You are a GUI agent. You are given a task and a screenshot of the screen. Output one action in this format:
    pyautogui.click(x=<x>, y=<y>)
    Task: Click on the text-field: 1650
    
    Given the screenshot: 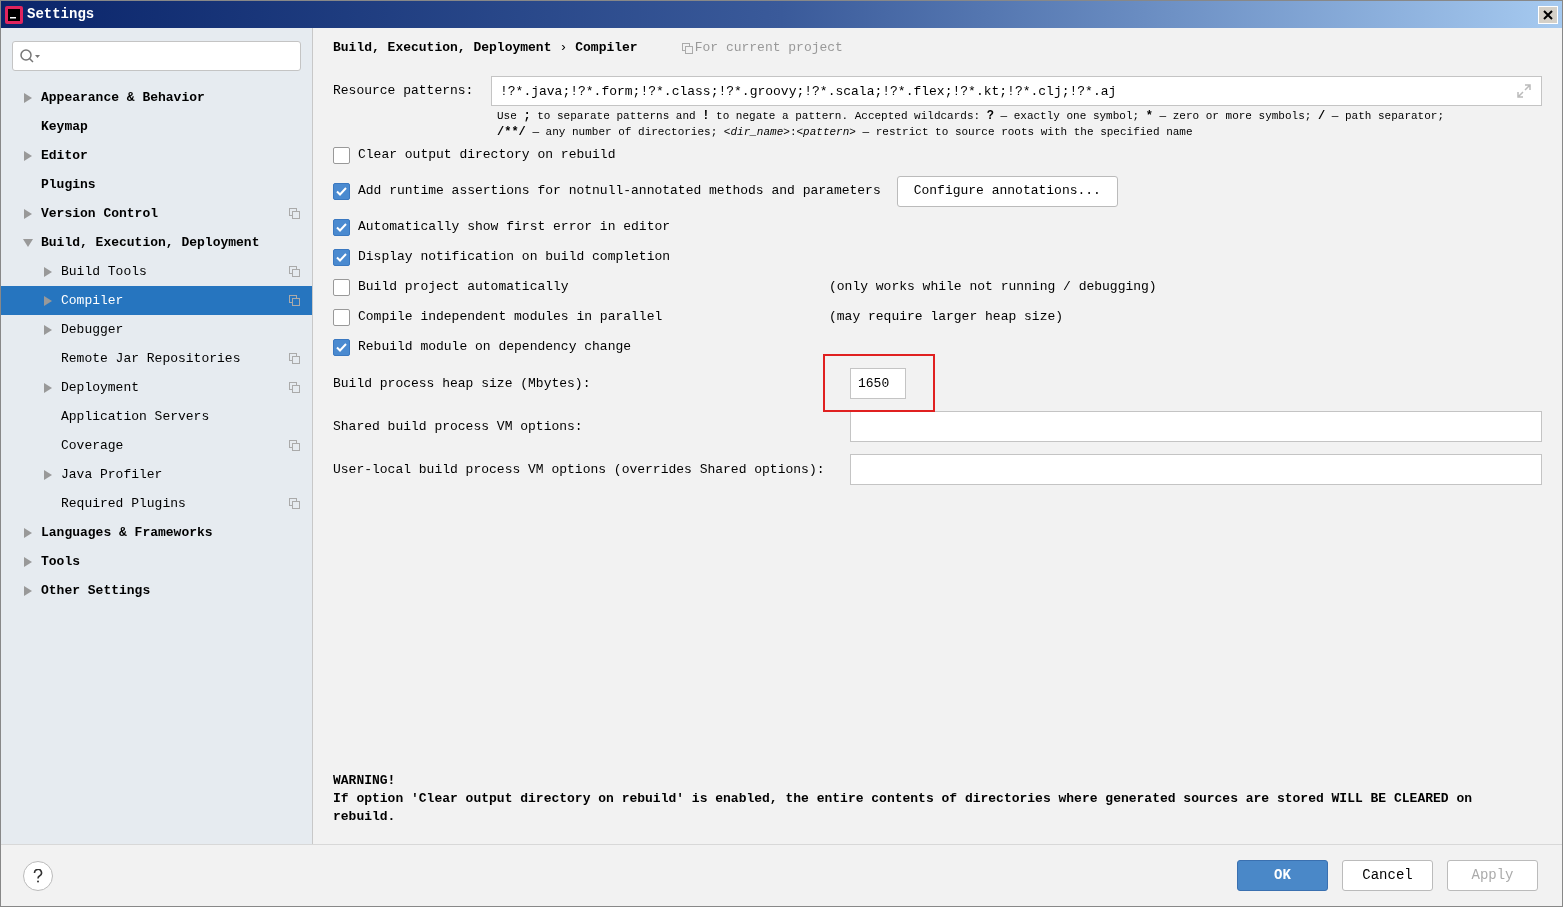 What is the action you would take?
    pyautogui.click(x=878, y=383)
    